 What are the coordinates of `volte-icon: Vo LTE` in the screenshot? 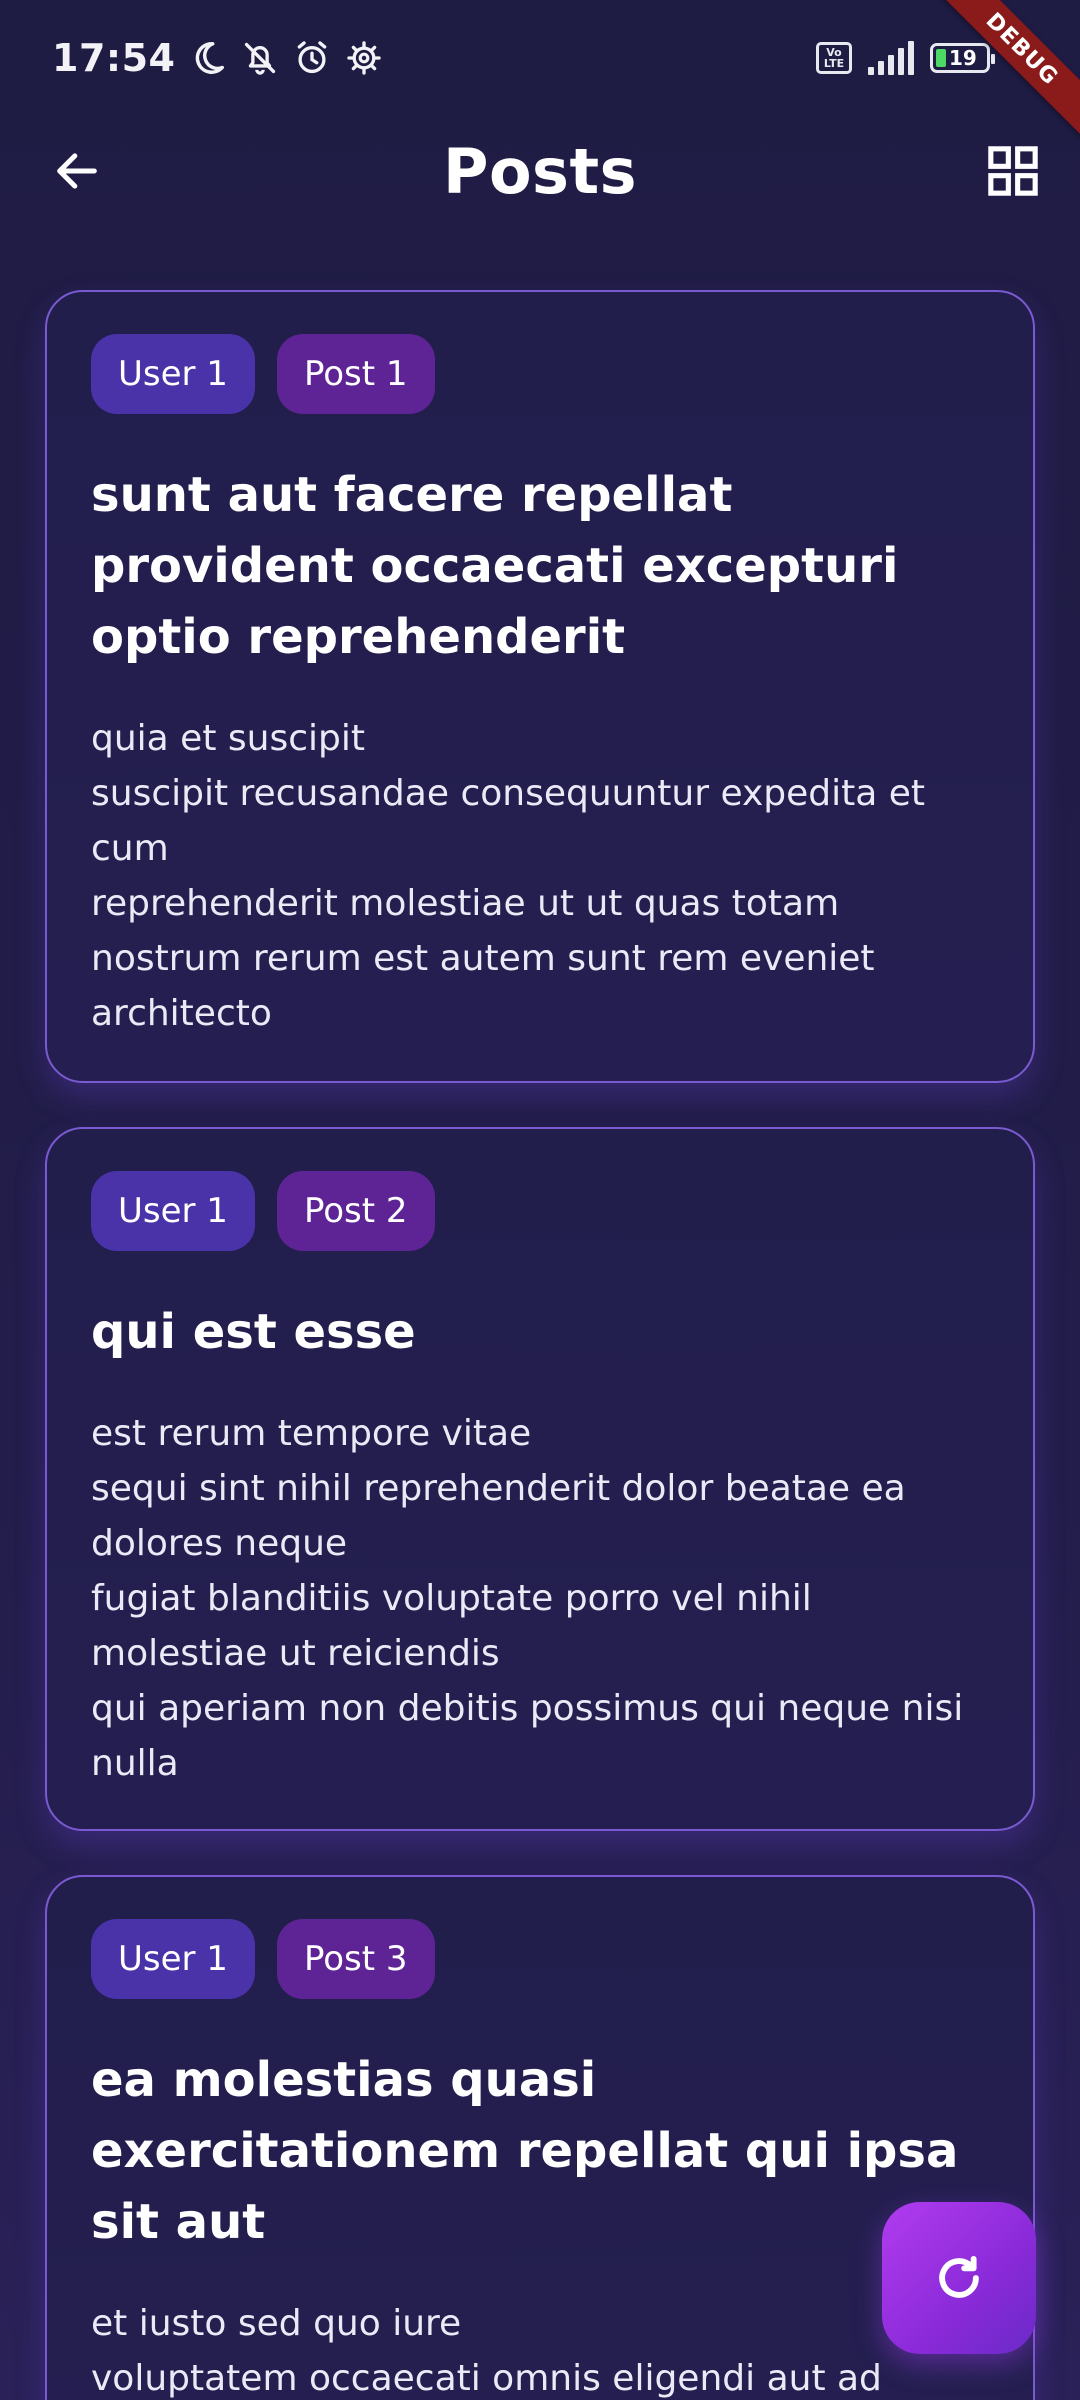 It's located at (834, 58).